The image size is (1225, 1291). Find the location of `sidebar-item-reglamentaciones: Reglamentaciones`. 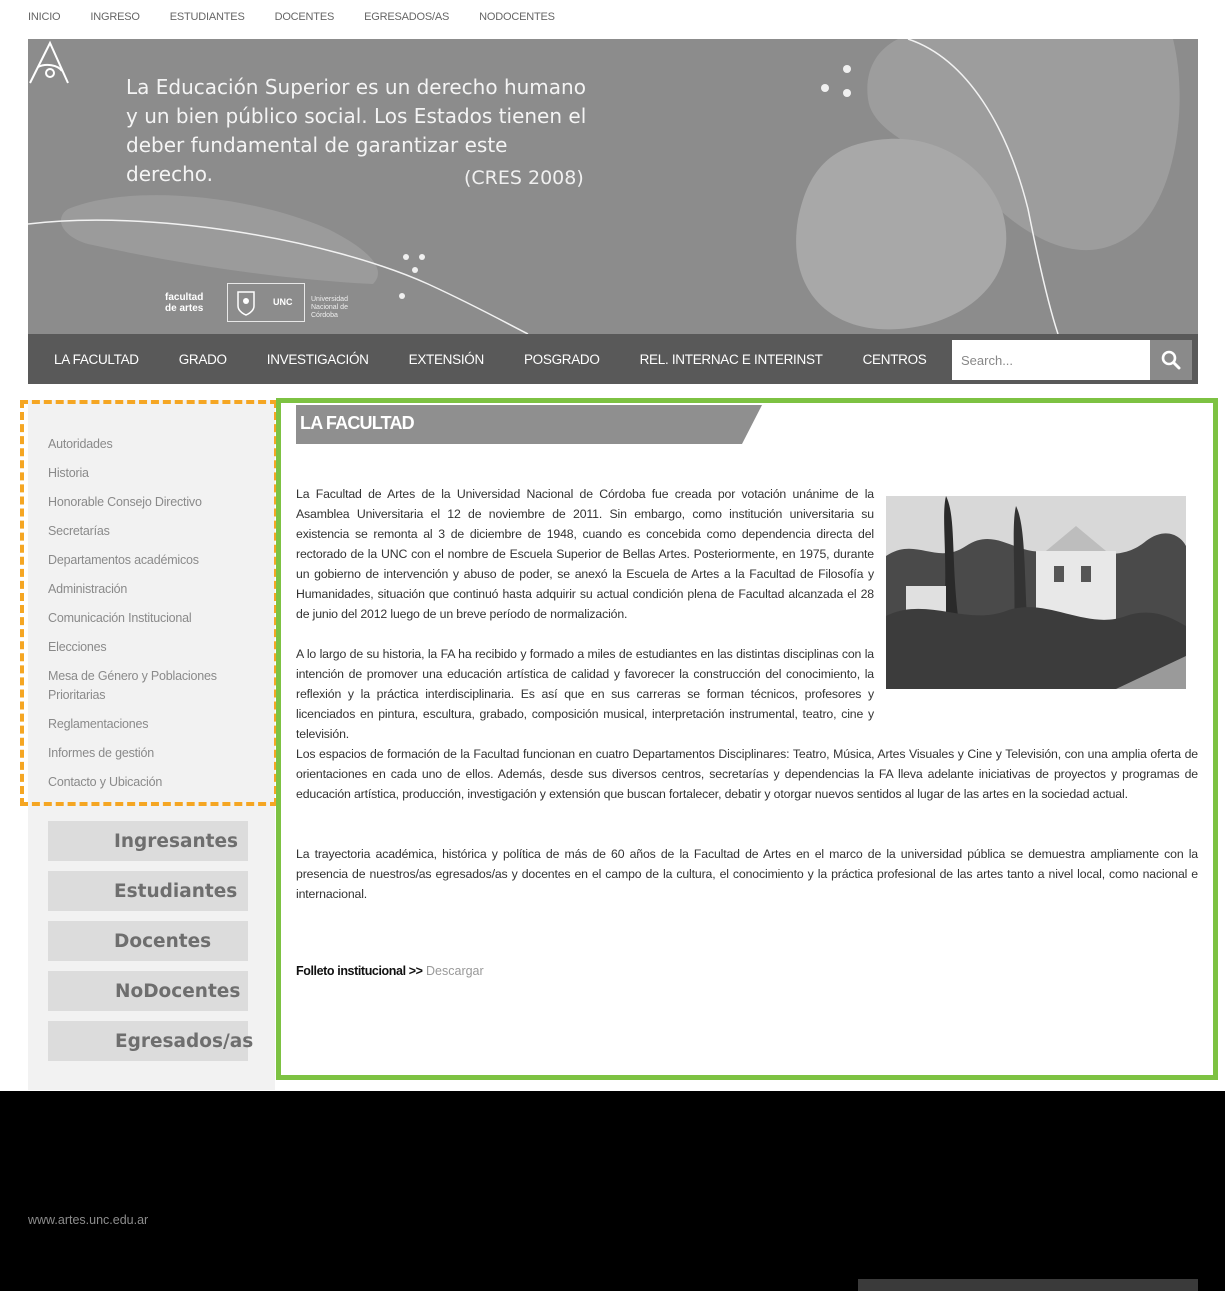

sidebar-item-reglamentaciones: Reglamentaciones is located at coordinates (153, 724).